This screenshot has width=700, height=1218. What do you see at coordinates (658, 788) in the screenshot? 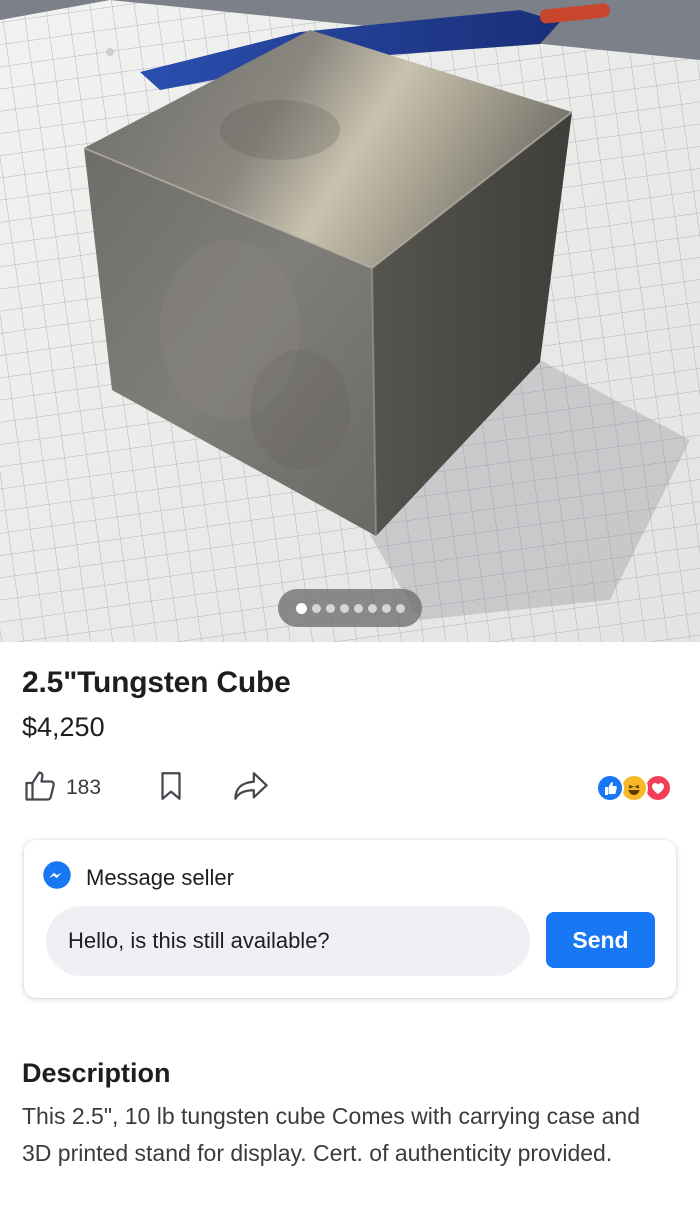
I see `love-reaction-icon` at bounding box center [658, 788].